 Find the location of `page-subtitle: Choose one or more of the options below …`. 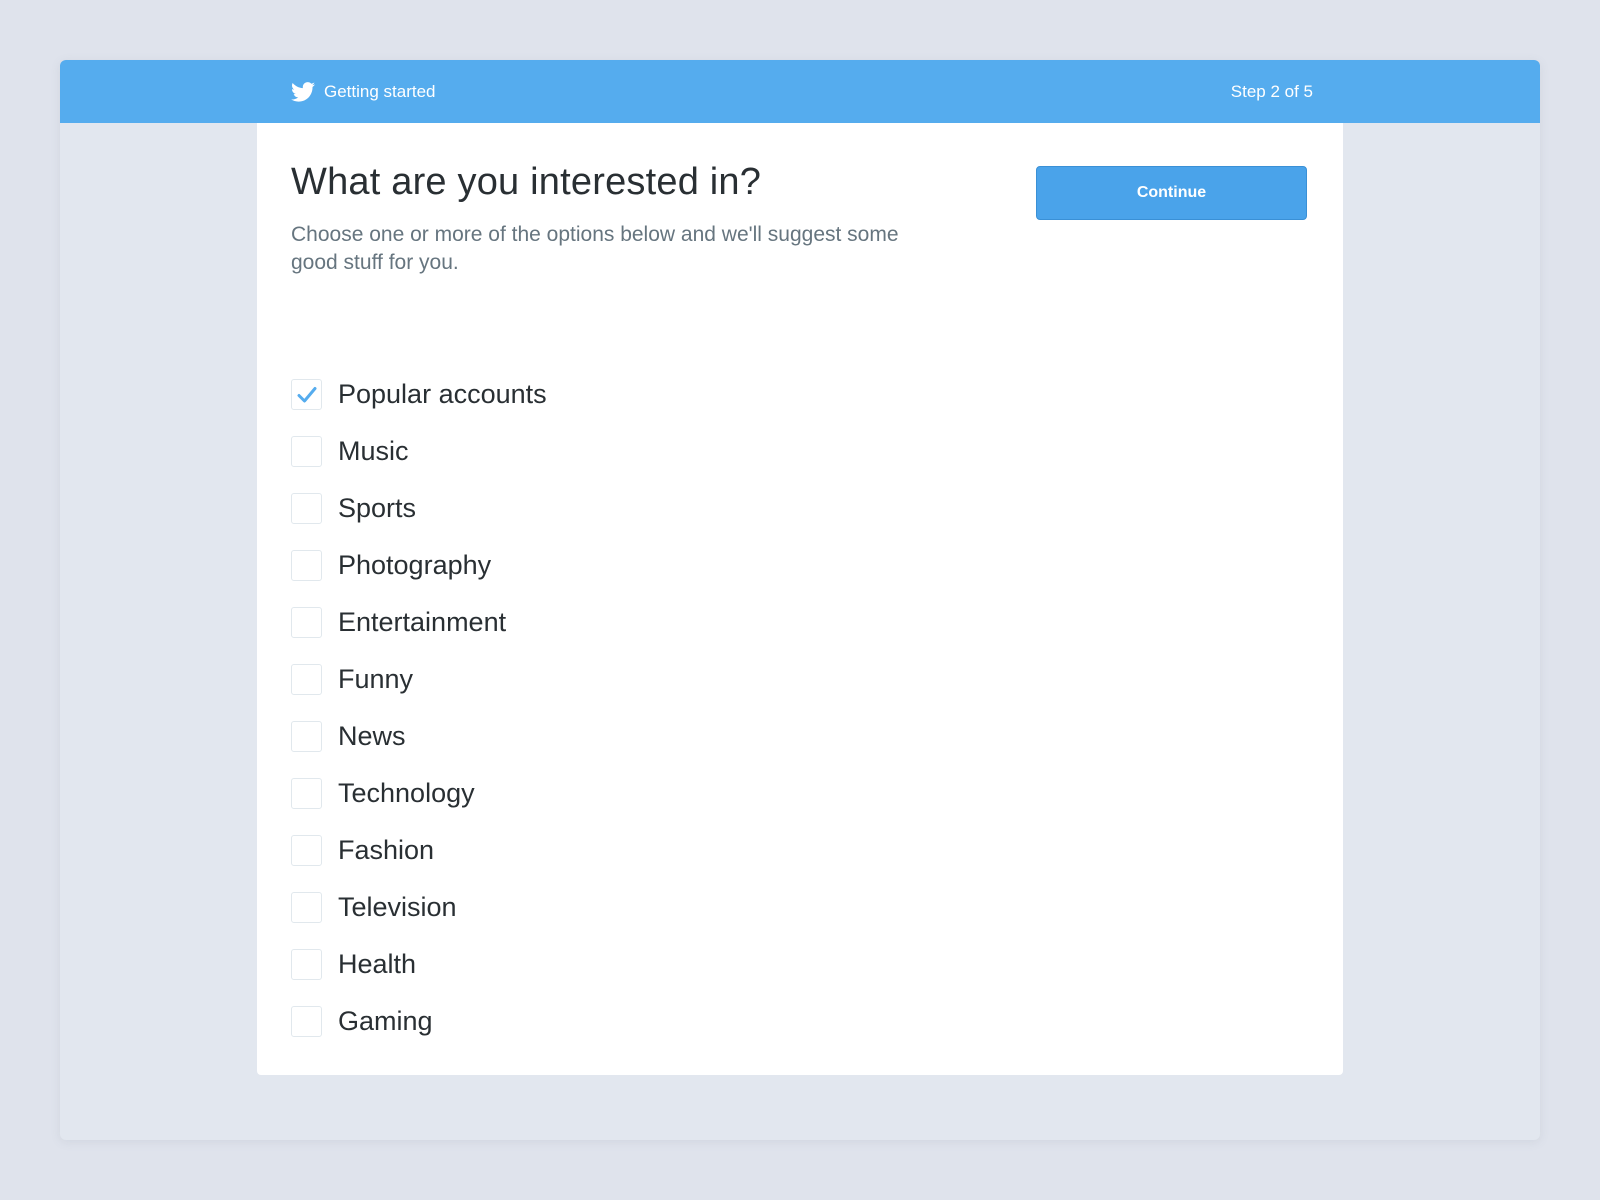

page-subtitle: Choose one or more of the options below … is located at coordinates (595, 248).